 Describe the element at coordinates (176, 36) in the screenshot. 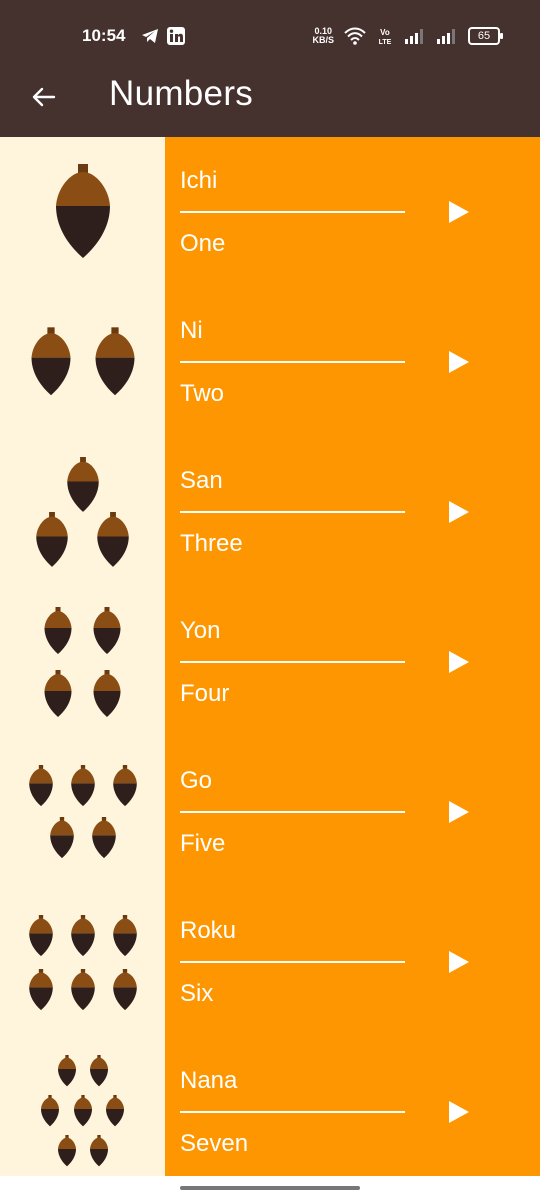

I see `linkedin-icon` at that location.